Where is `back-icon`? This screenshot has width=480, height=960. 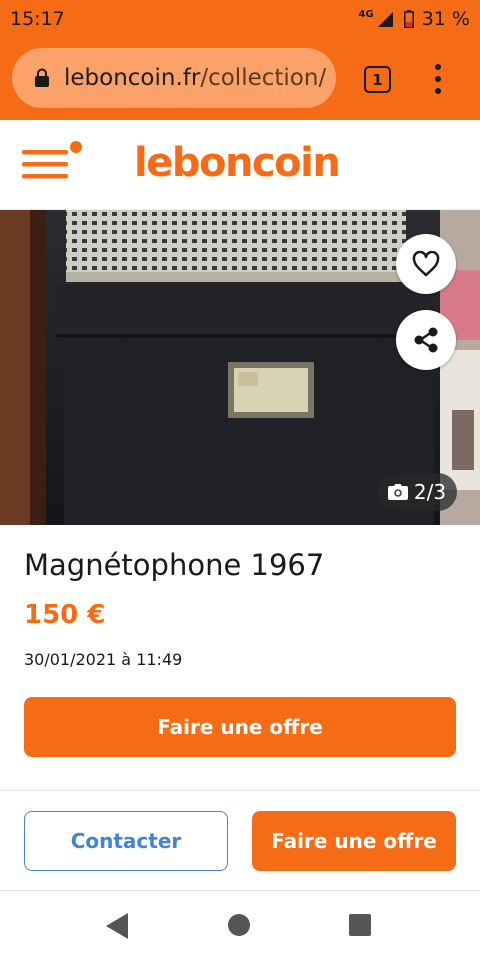
back-icon is located at coordinates (118, 926).